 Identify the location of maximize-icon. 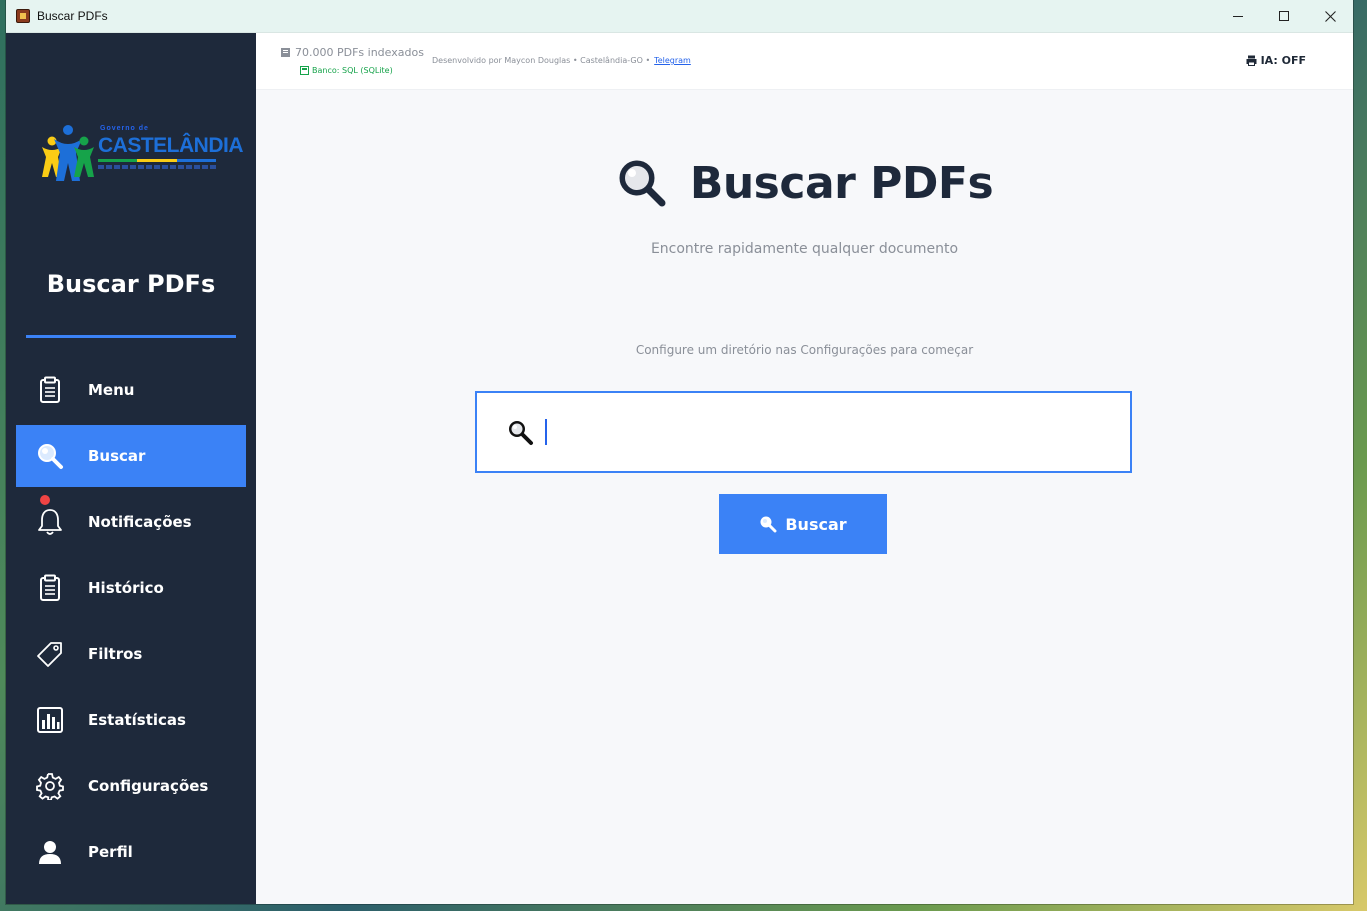
(1283, 16).